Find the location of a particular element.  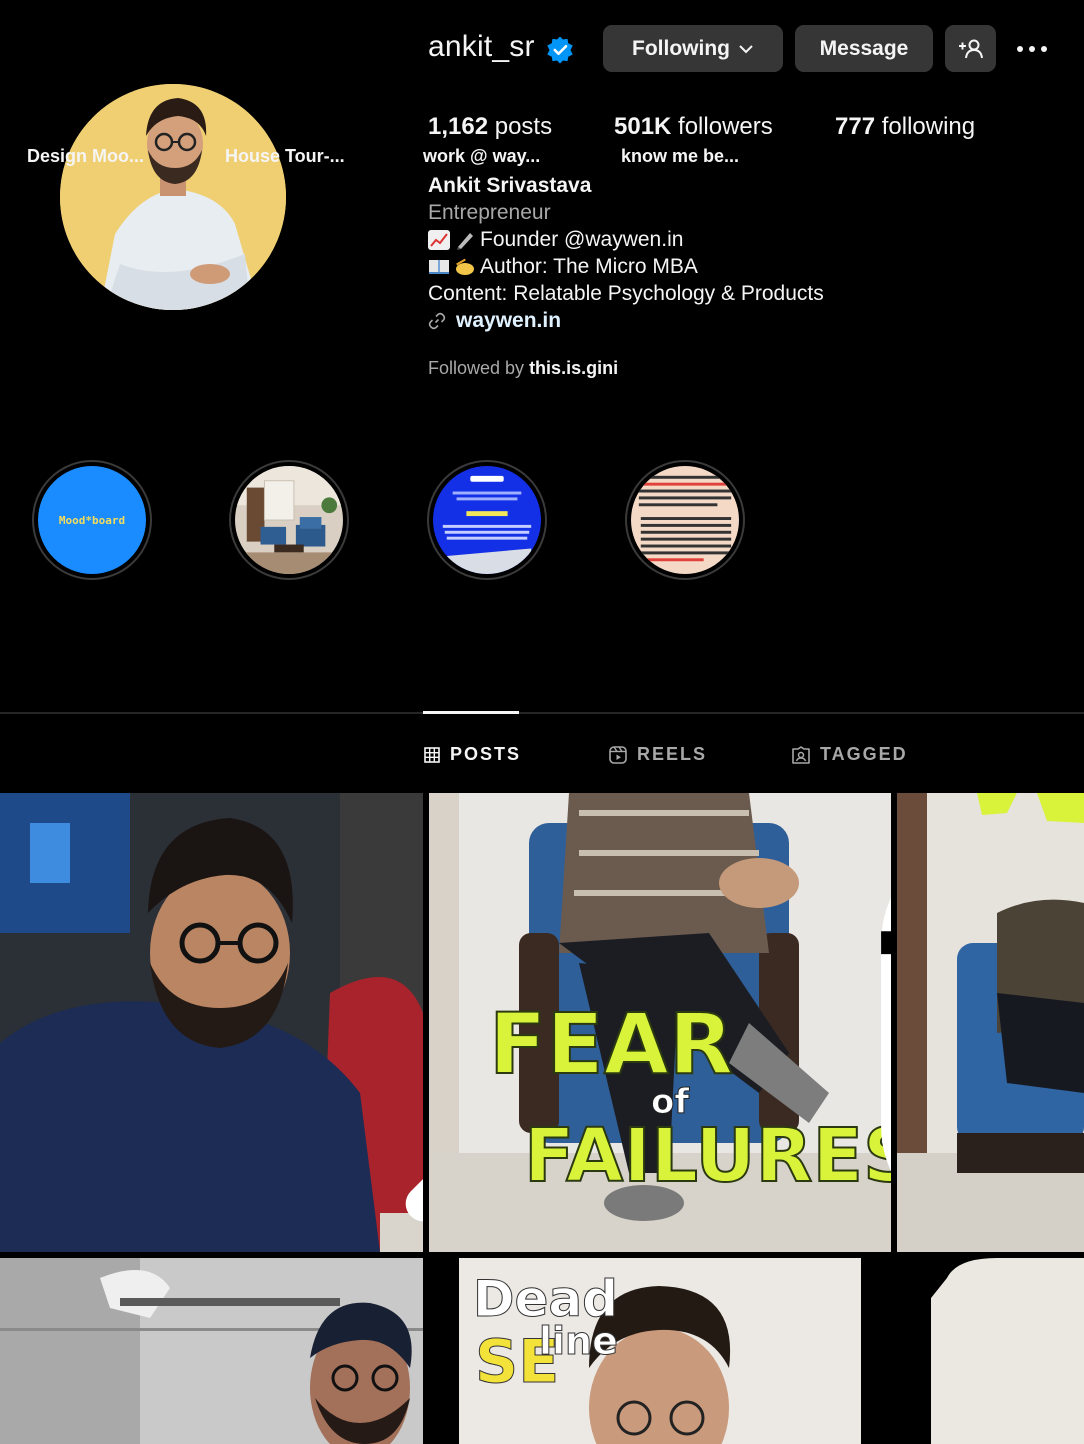

tabs-divider is located at coordinates (542, 713).